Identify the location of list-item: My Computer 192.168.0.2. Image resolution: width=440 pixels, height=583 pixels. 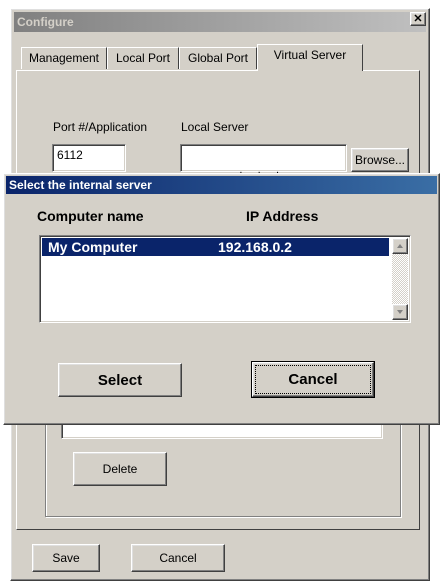
(215, 247).